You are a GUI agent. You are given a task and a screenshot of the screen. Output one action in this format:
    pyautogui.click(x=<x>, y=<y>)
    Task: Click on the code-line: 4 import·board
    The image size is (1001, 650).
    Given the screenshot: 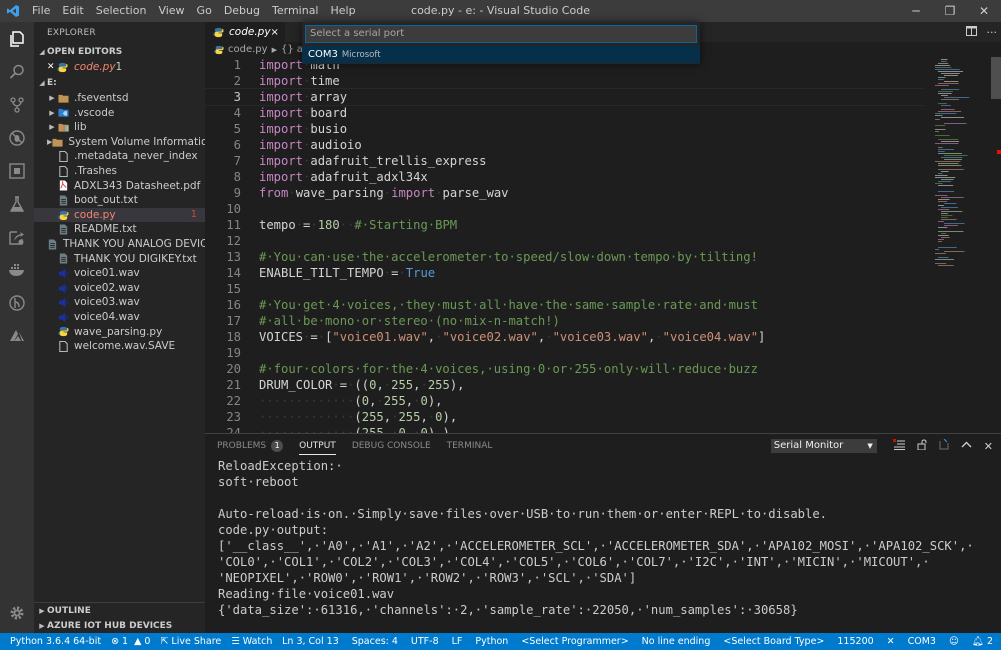 What is the action you would take?
    pyautogui.click(x=565, y=113)
    